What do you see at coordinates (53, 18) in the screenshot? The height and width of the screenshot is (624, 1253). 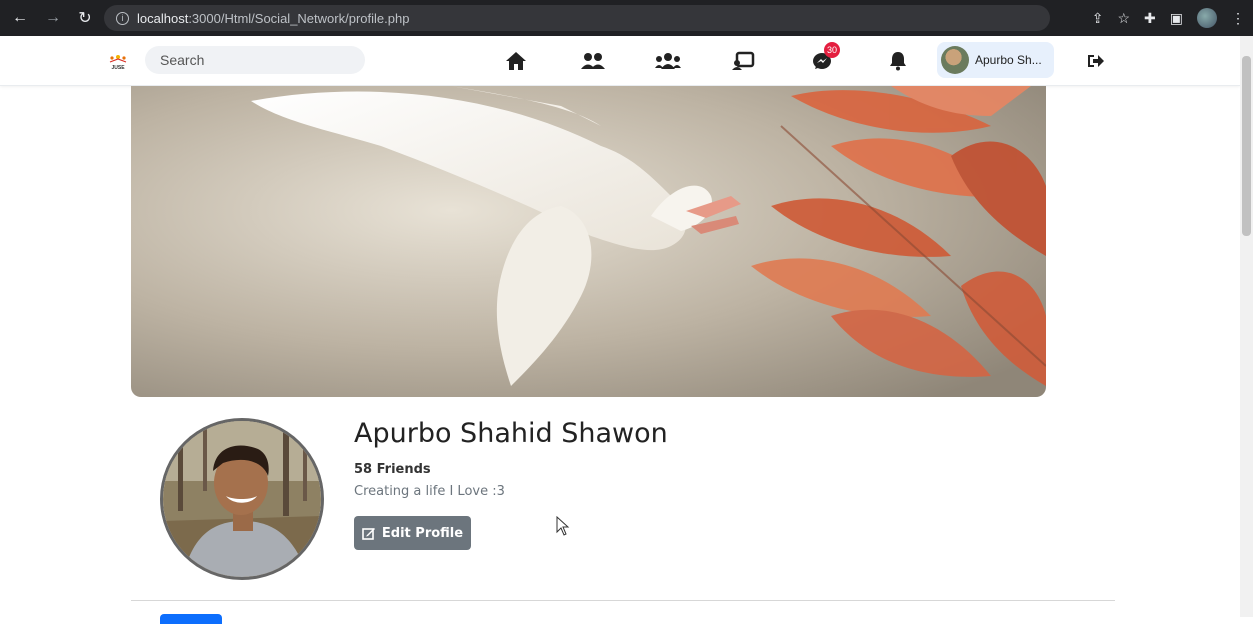 I see `forward-icon: →` at bounding box center [53, 18].